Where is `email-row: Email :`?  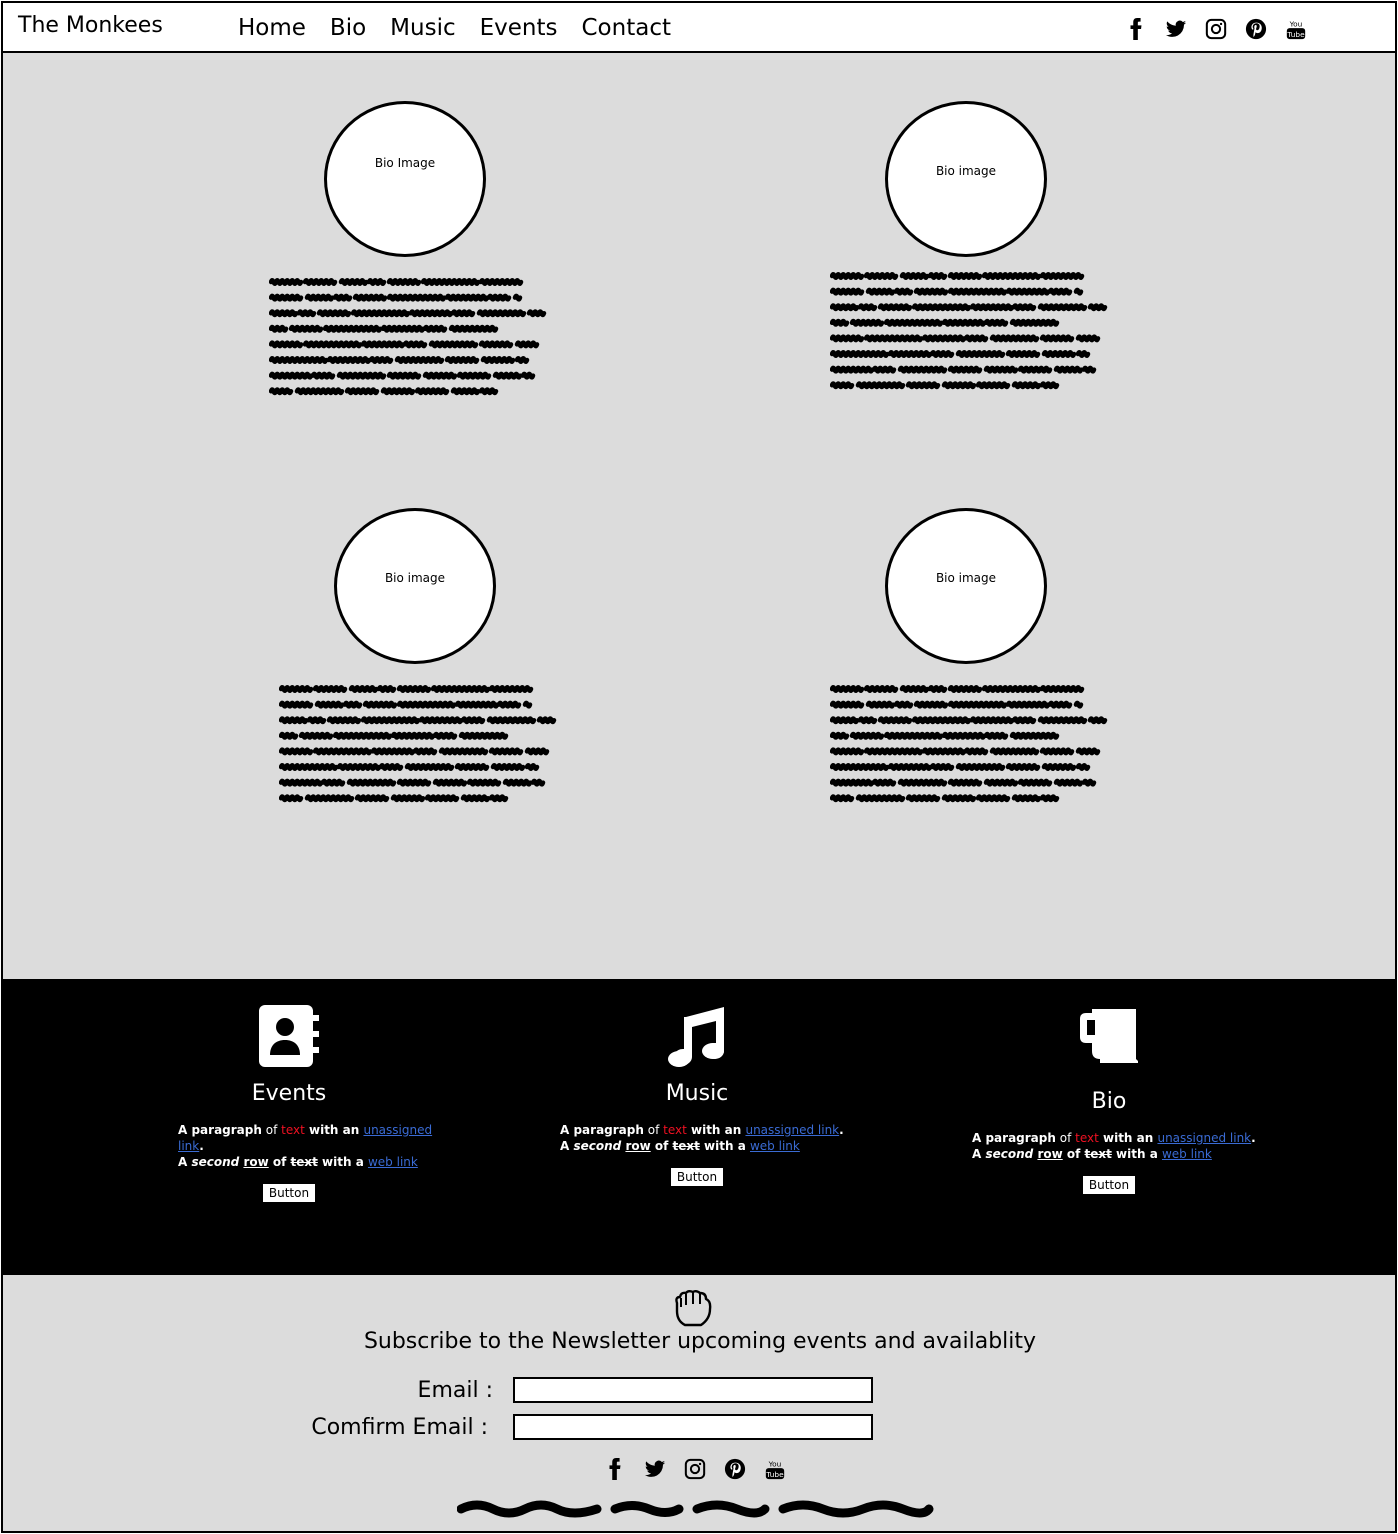
email-row: Email : is located at coordinates (588, 1390).